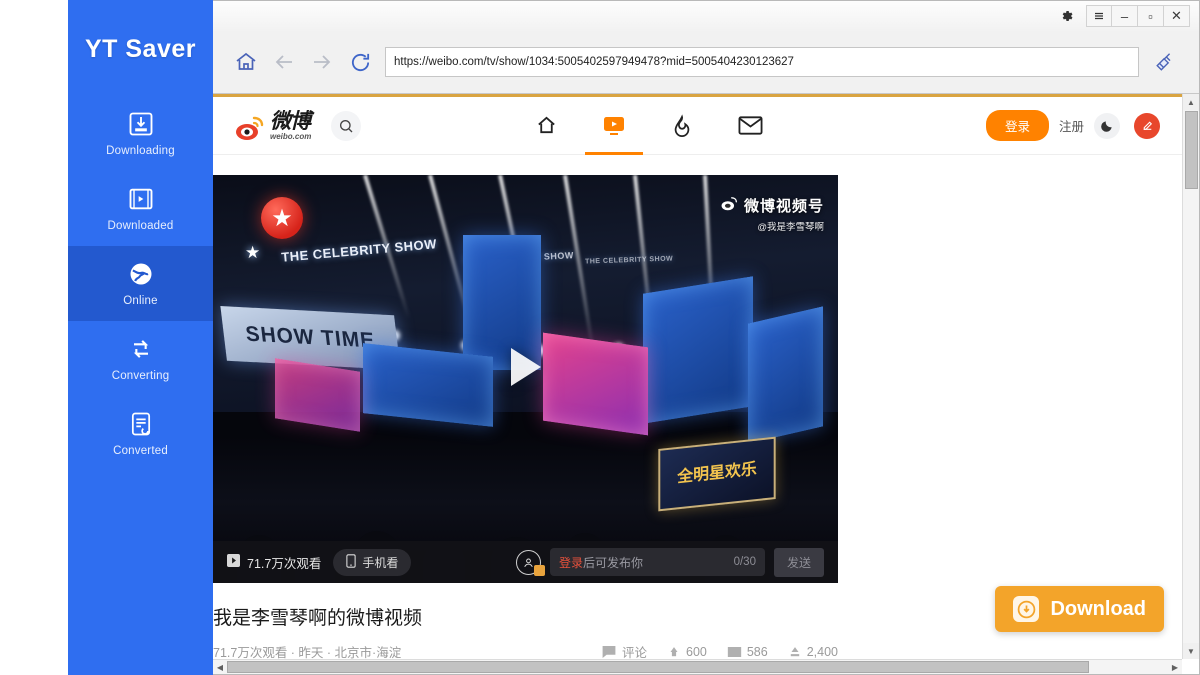  I want to click on video-stats: 评论 600 586 2,400, so click(719, 650).